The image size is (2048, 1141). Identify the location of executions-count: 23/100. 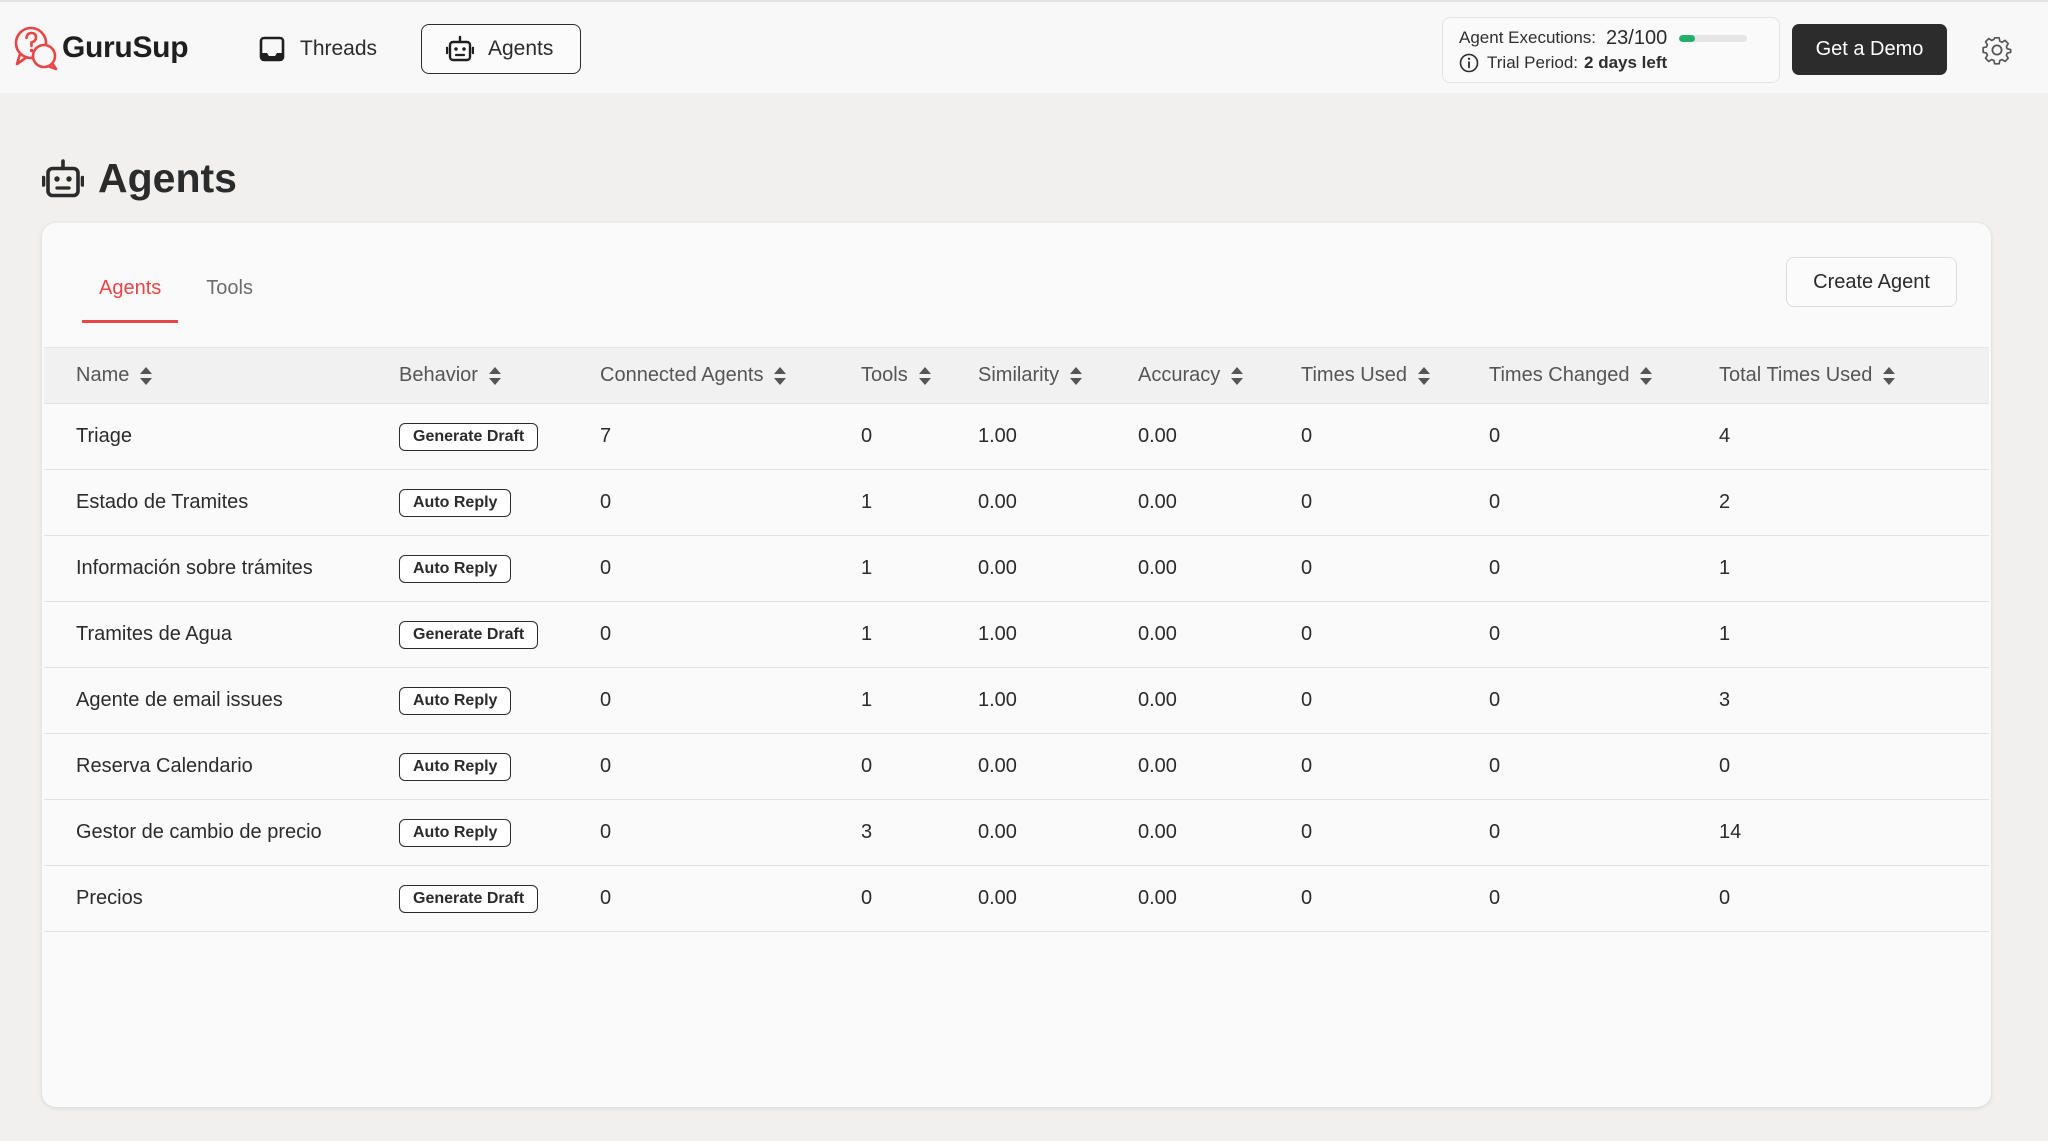
(1636, 38).